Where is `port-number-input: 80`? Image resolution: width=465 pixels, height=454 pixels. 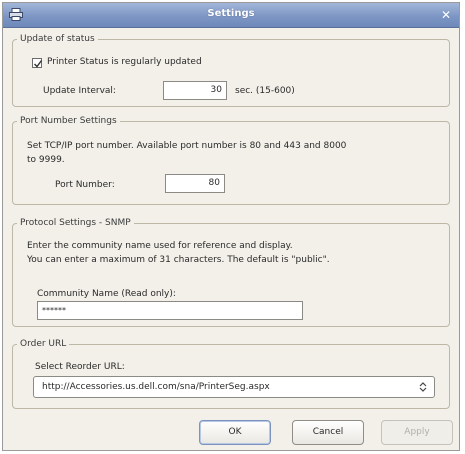
port-number-input: 80 is located at coordinates (195, 183).